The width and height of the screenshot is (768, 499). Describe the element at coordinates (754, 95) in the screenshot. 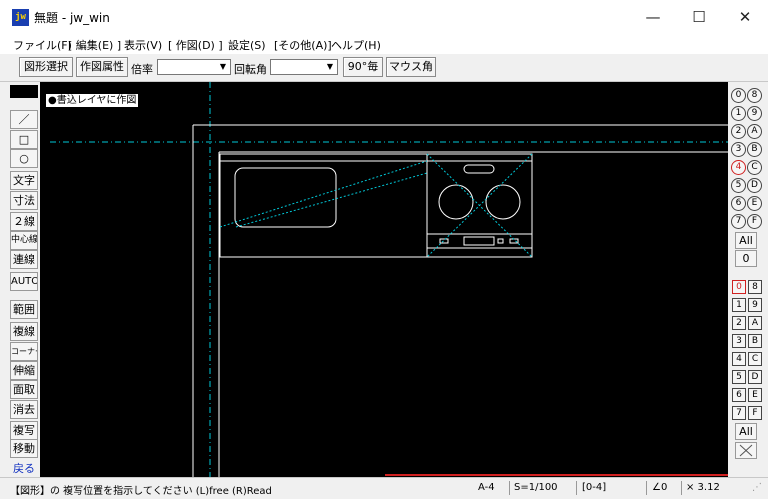

I see `group-8: 8` at that location.